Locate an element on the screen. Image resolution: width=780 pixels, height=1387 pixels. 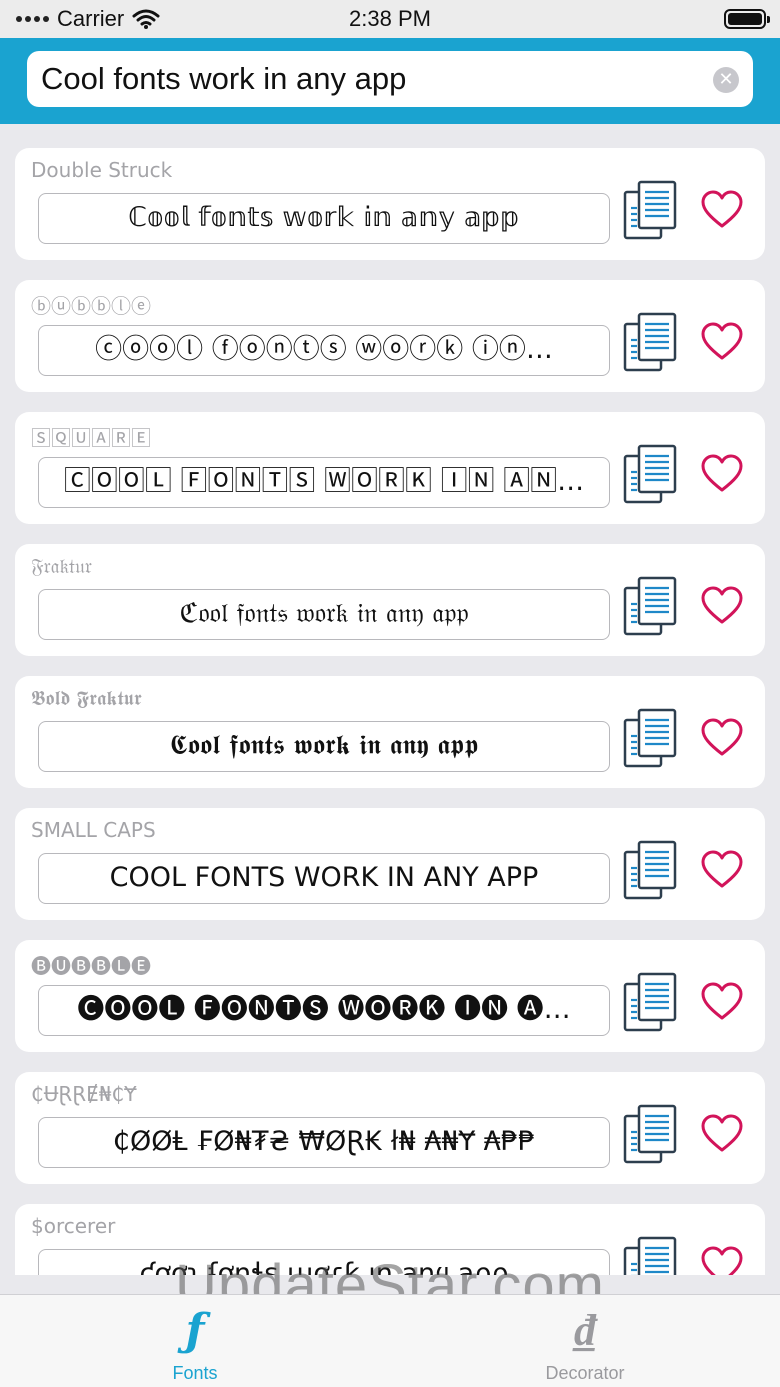
search-box: ✕ is located at coordinates (390, 79).